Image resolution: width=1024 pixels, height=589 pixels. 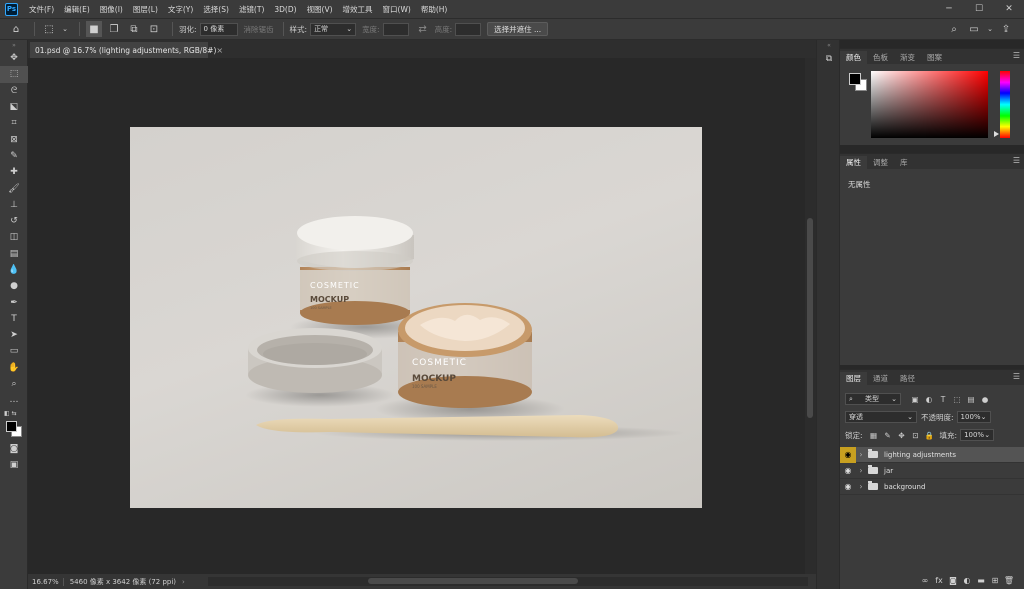 I want to click on horizontal-scrollbar, so click(x=508, y=581).